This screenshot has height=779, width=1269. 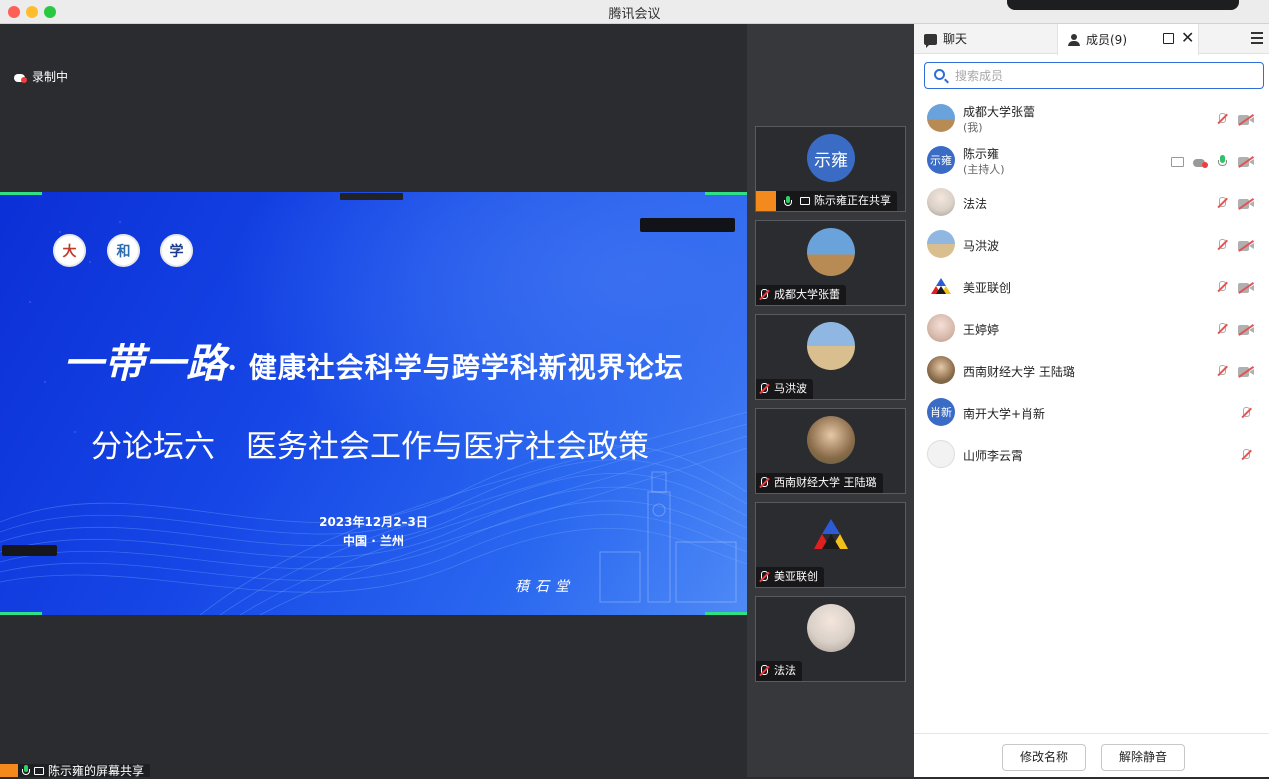 I want to click on screen-share-label: 陈示雍的屏幕共享, so click(x=75, y=771).